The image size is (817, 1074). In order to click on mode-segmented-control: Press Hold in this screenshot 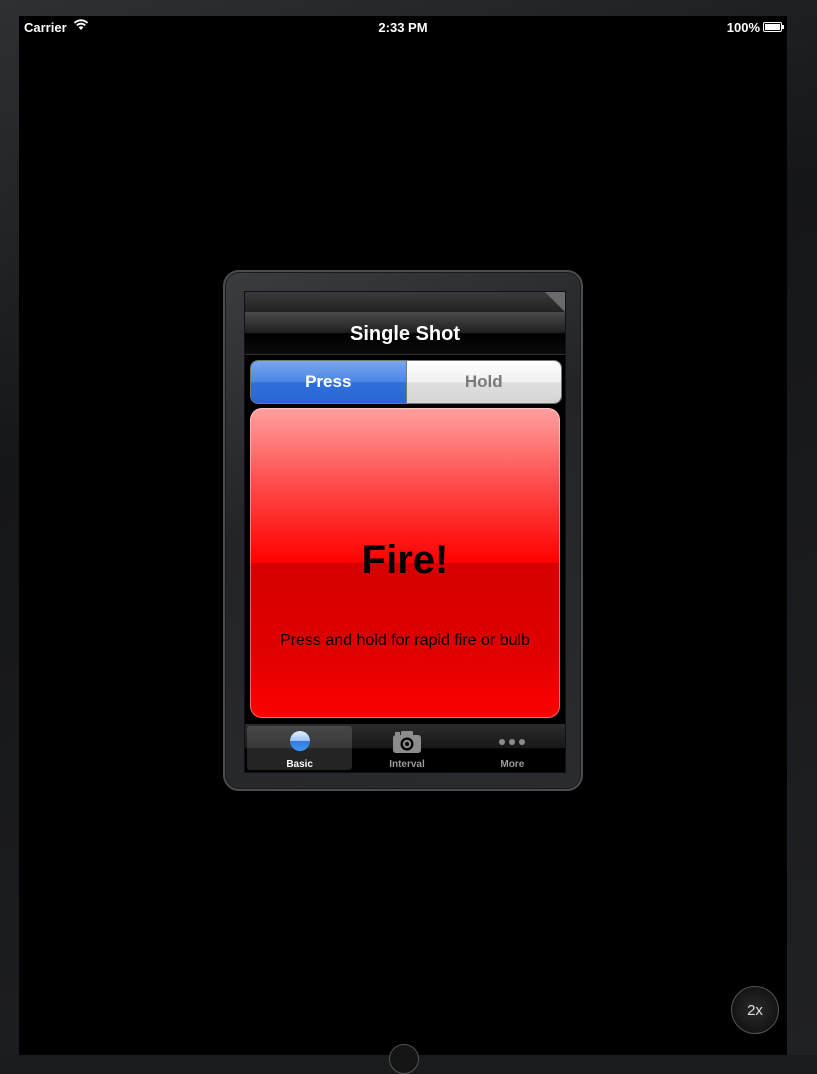, I will do `click(406, 382)`.